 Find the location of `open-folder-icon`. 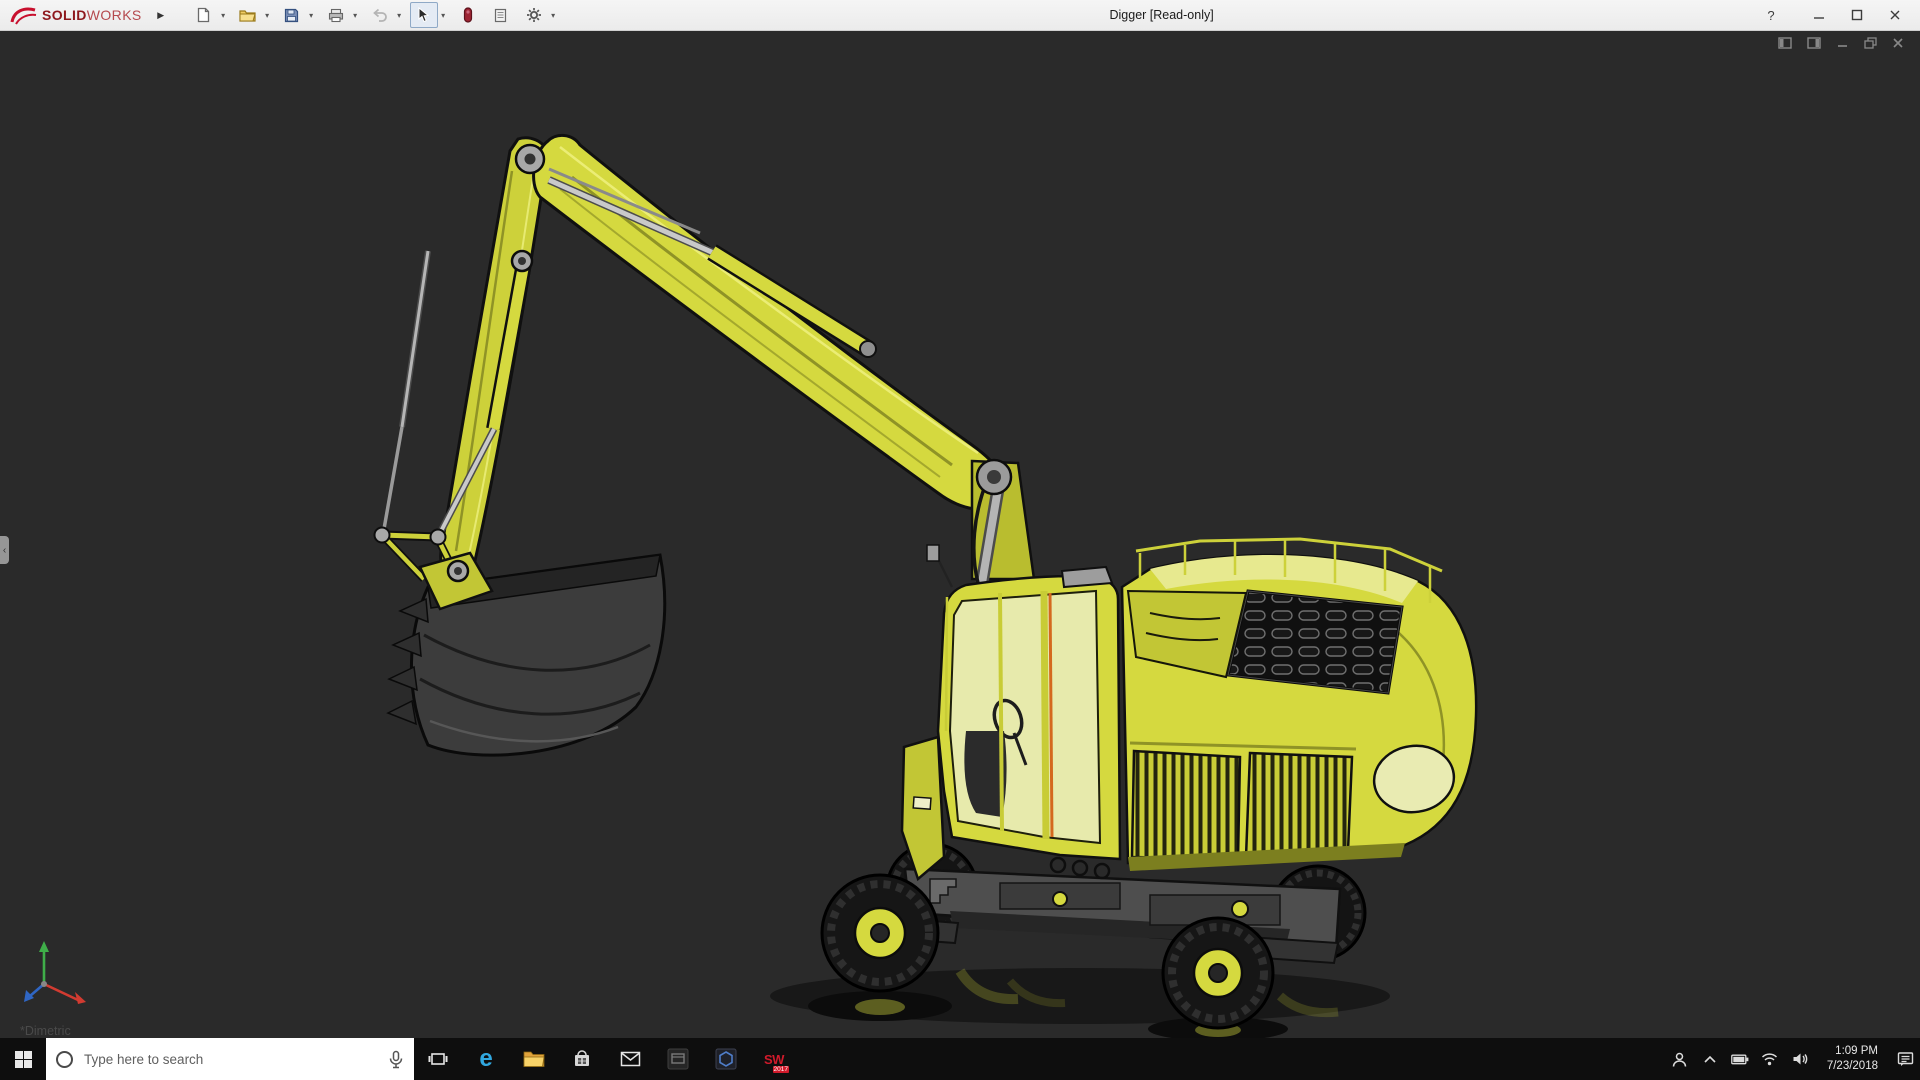

open-folder-icon is located at coordinates (247, 16).